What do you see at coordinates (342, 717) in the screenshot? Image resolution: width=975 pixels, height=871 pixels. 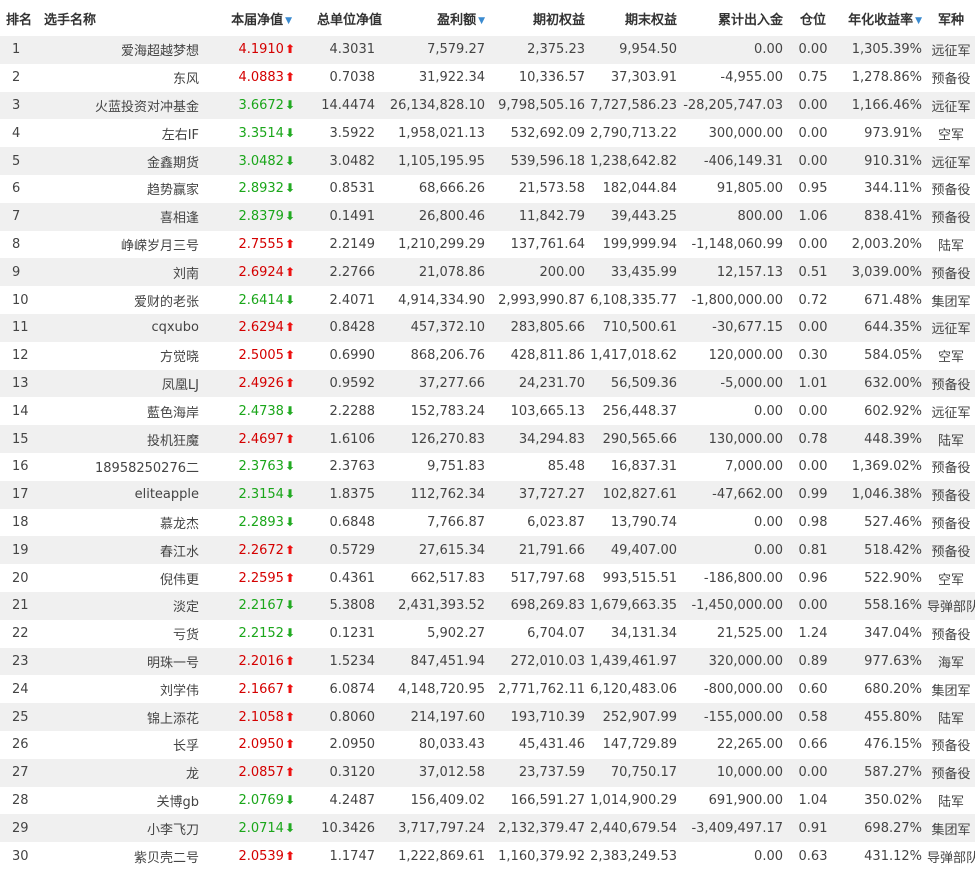 I see `total-nav-cell: 0.8060` at bounding box center [342, 717].